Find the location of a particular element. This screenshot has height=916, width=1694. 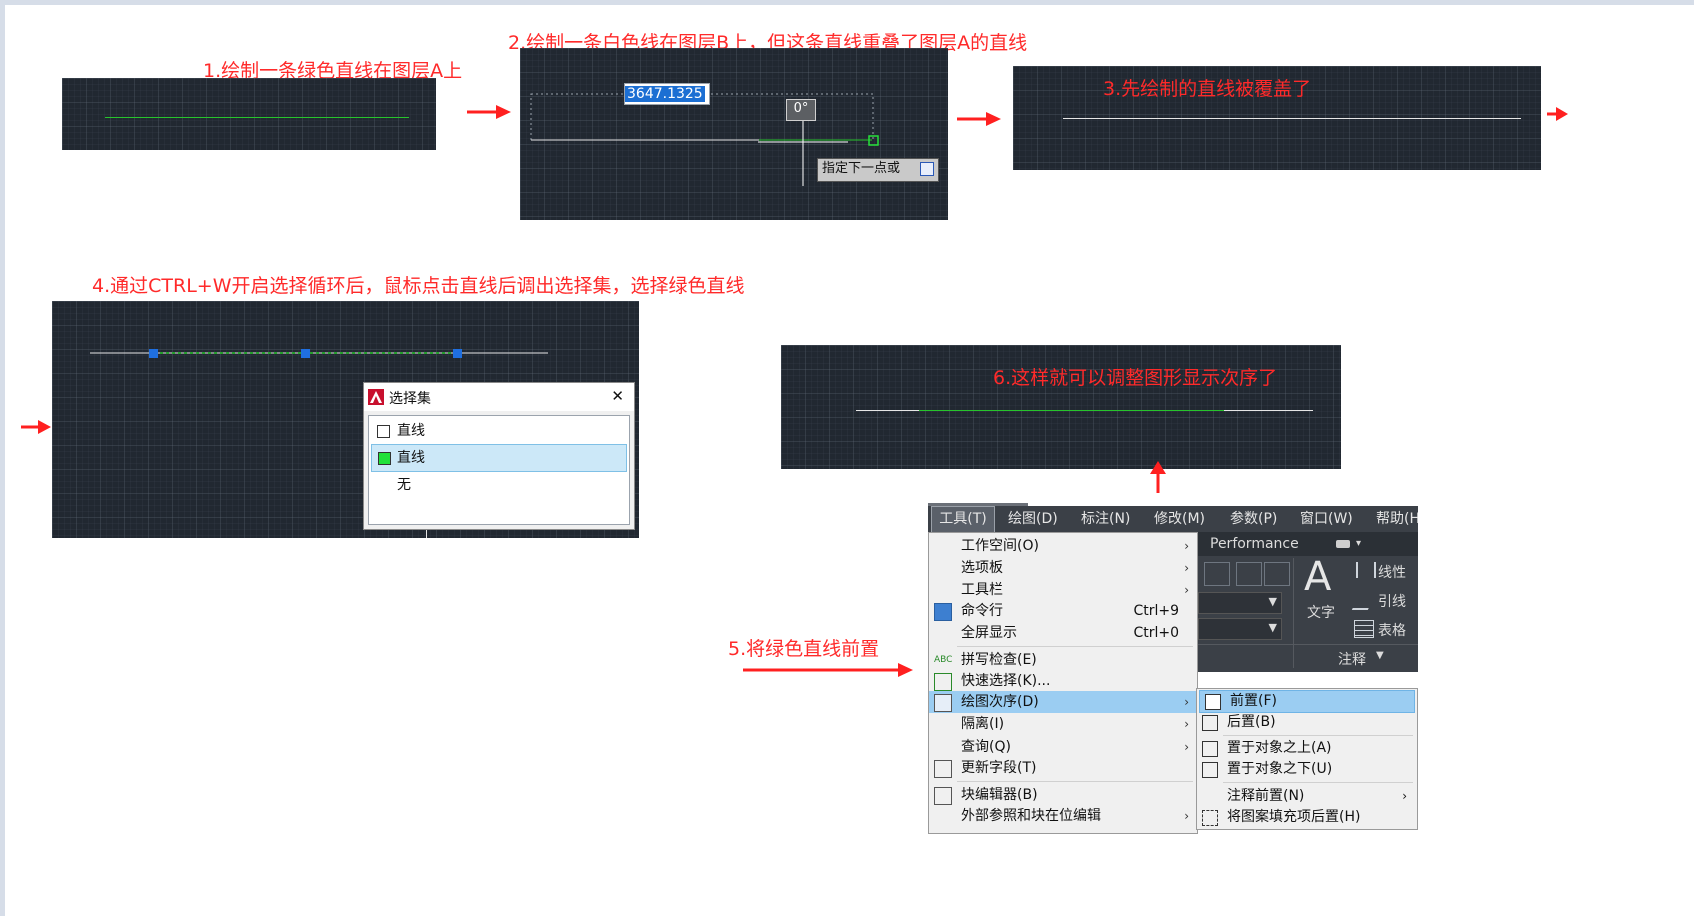

menu-item: 命令行 Ctrl+9 is located at coordinates (1063, 611).